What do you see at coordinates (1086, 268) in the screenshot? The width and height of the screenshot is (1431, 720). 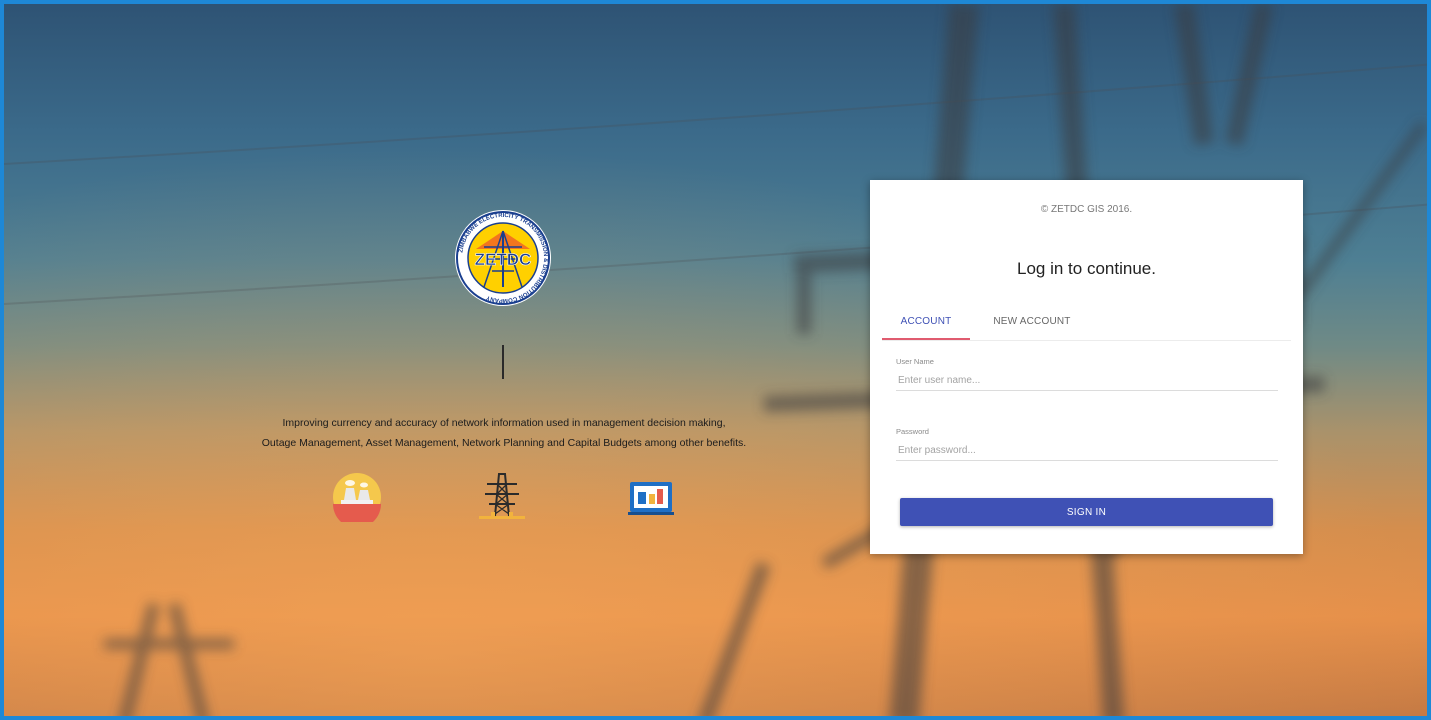 I see `login-title: Log in to continue.` at bounding box center [1086, 268].